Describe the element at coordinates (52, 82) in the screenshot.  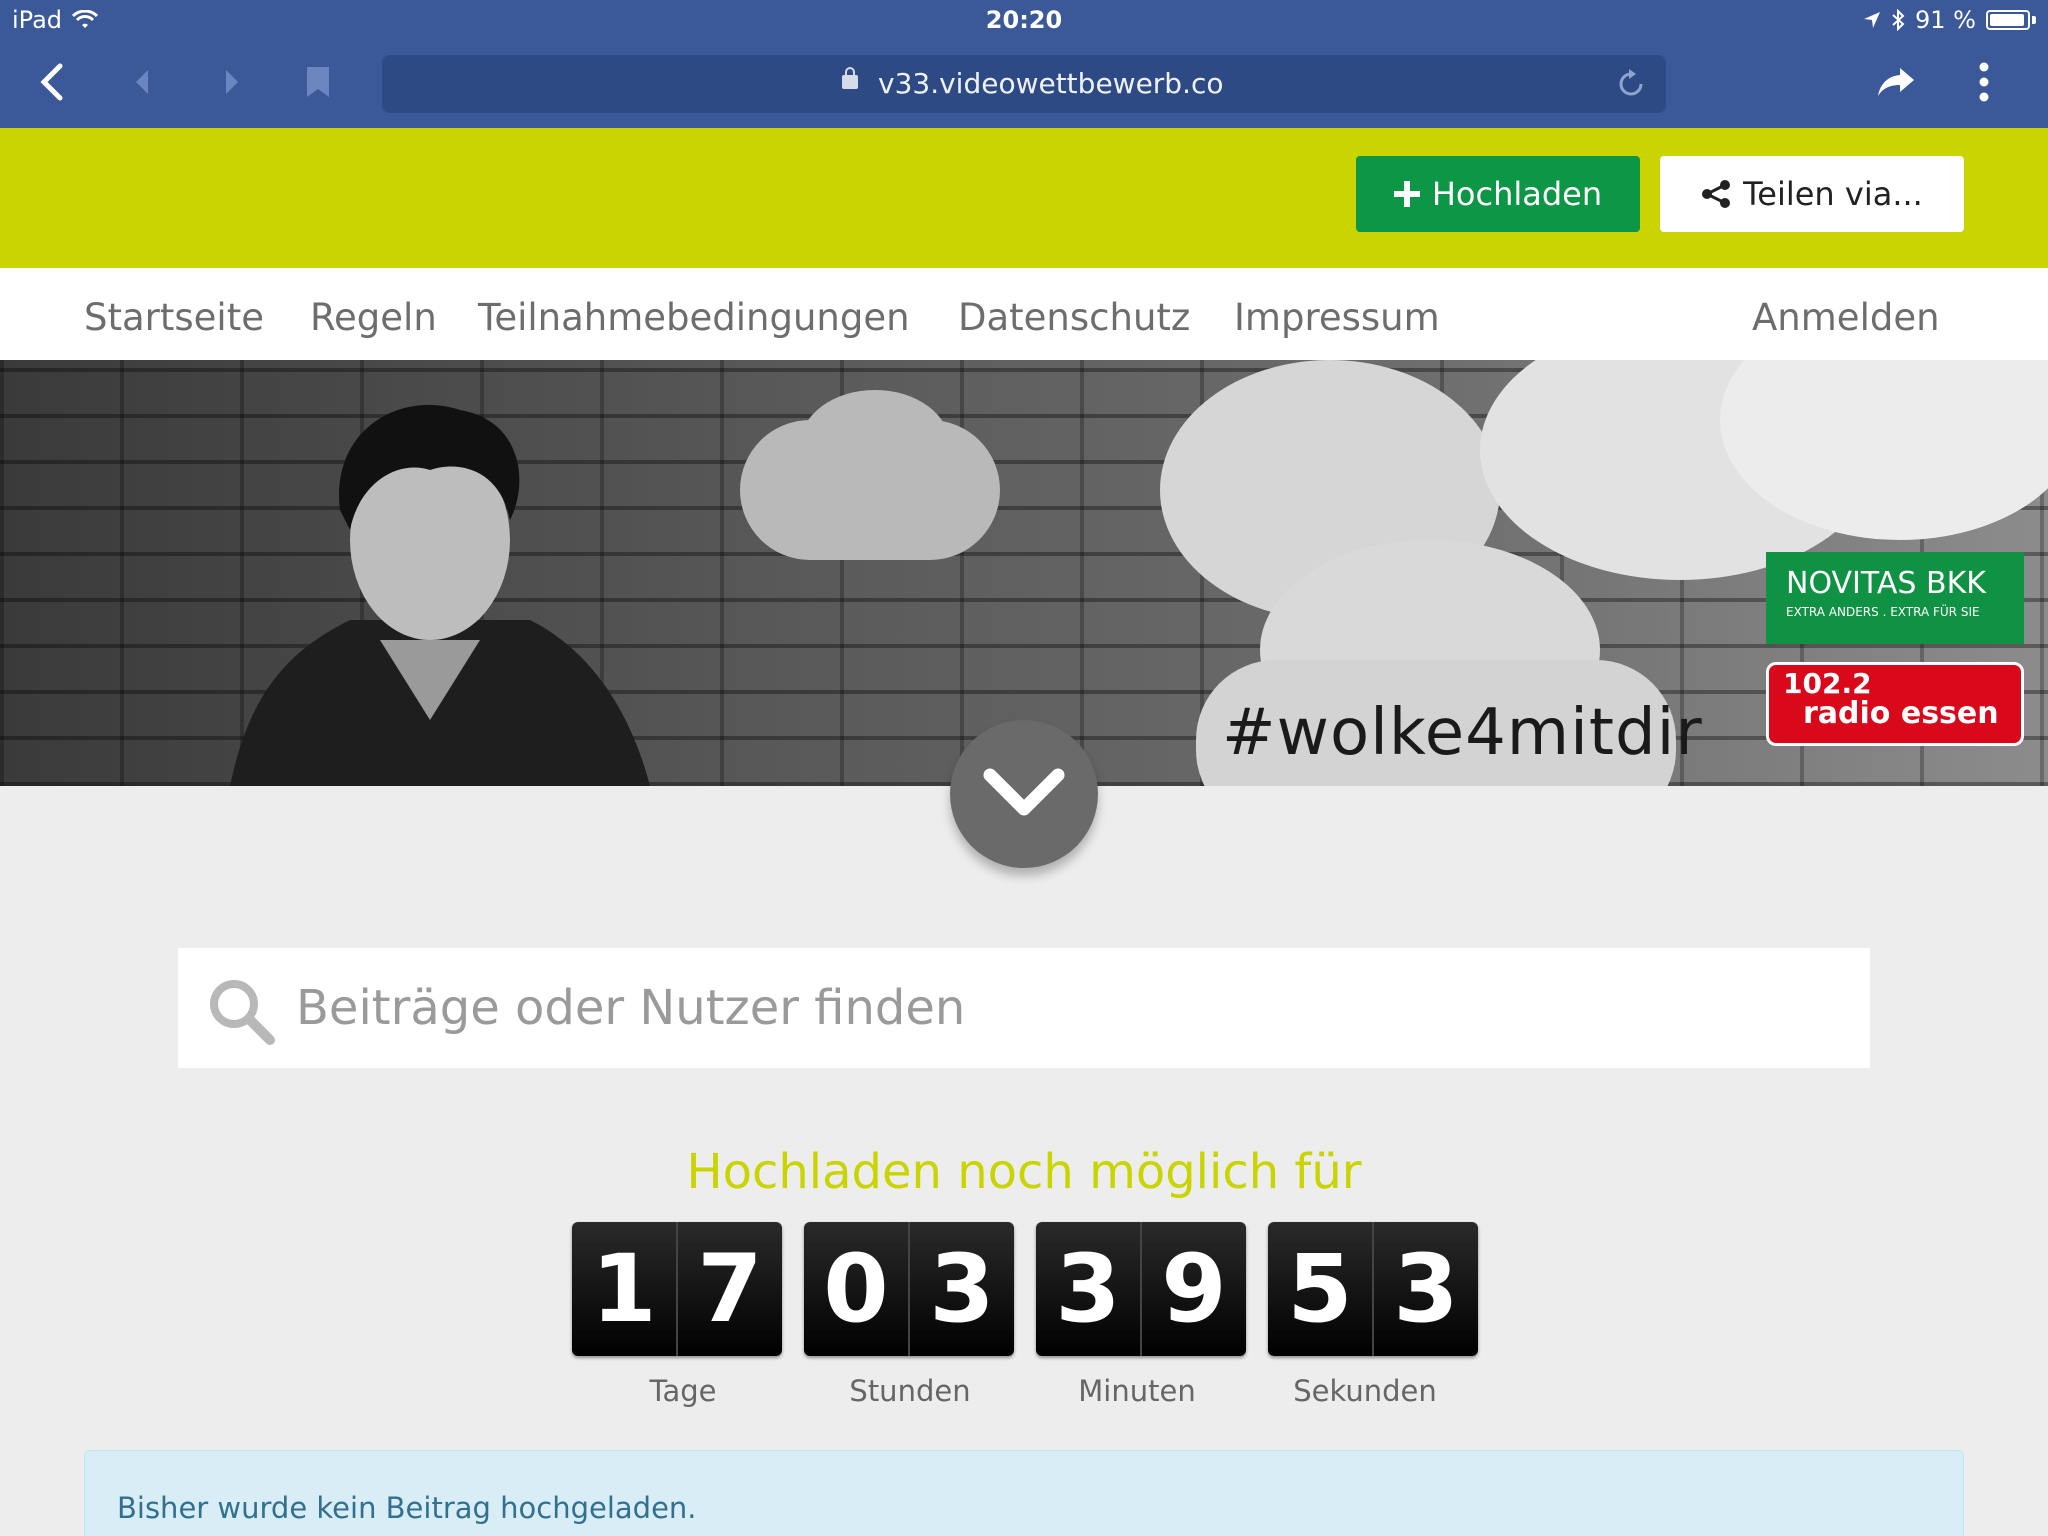
I see `back-icon` at that location.